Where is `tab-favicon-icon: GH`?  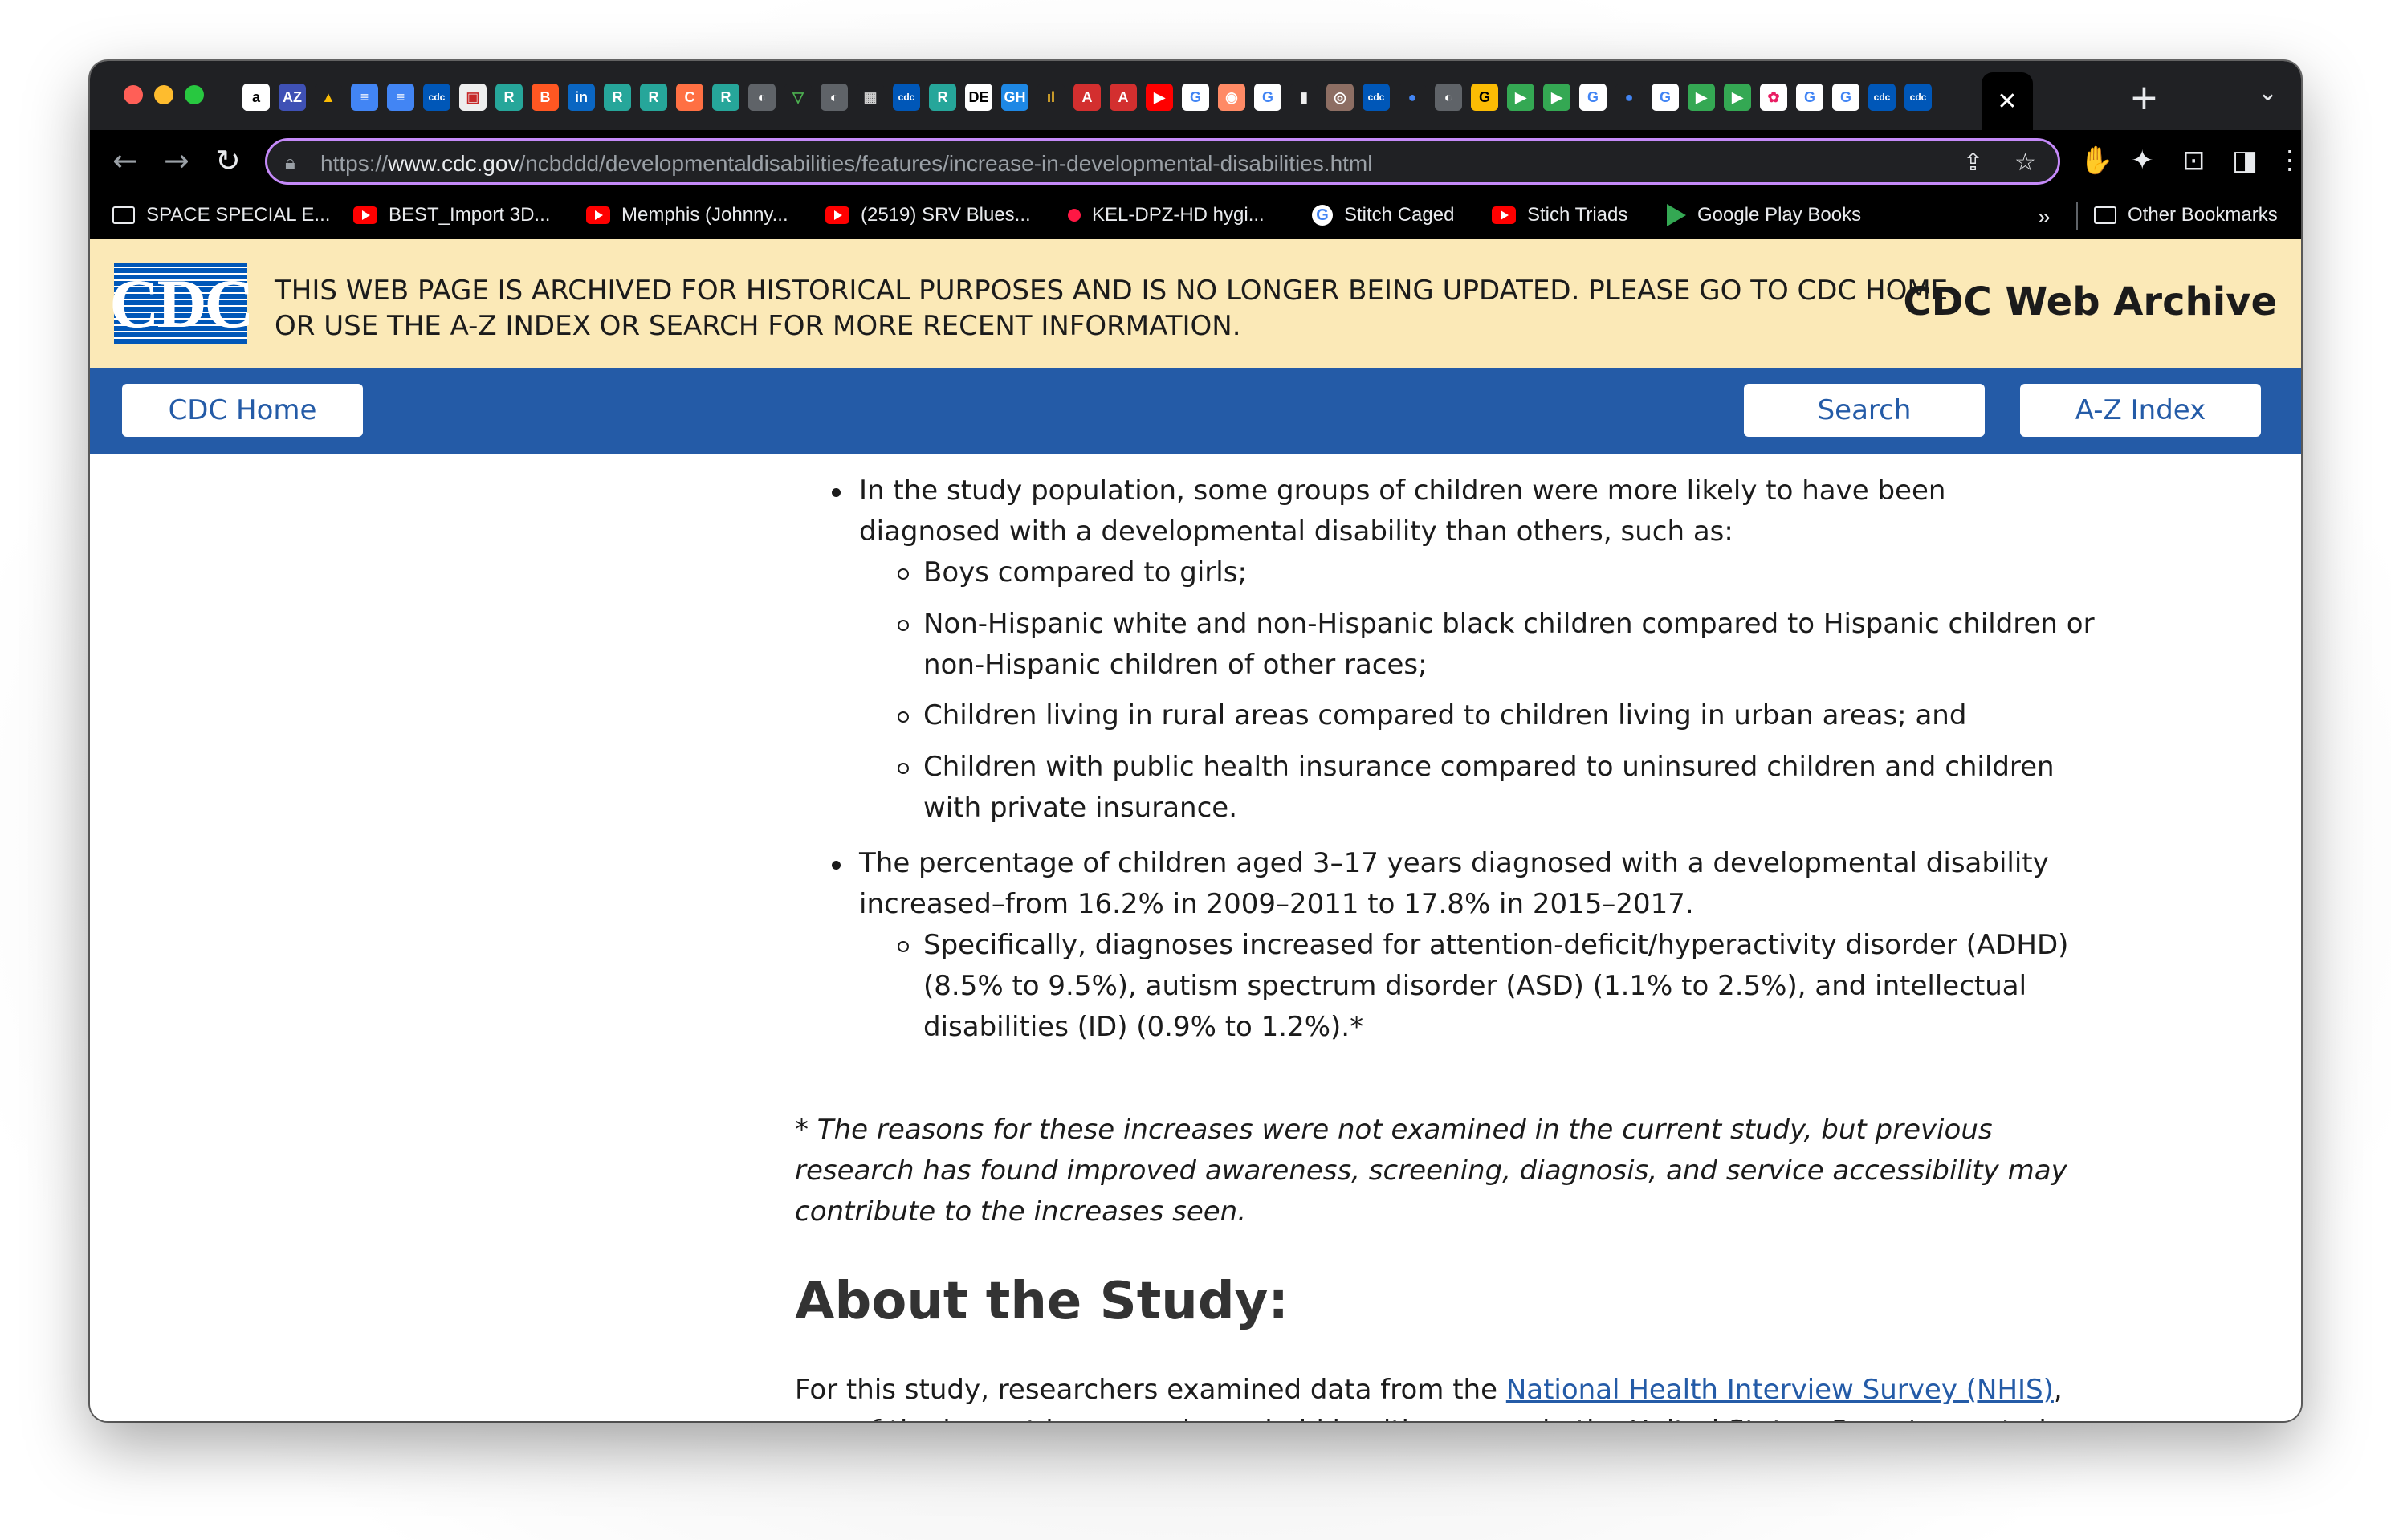
tab-favicon-icon: GH is located at coordinates (1014, 97).